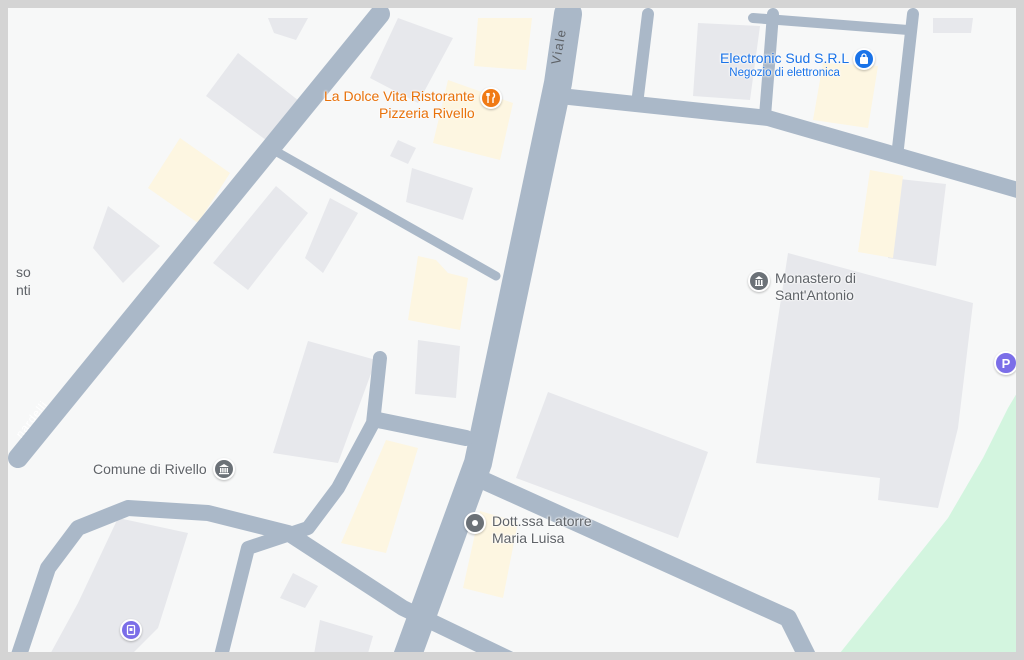 This screenshot has width=1024, height=660. I want to click on town-hall-name: Comune di Rivello, so click(150, 468).